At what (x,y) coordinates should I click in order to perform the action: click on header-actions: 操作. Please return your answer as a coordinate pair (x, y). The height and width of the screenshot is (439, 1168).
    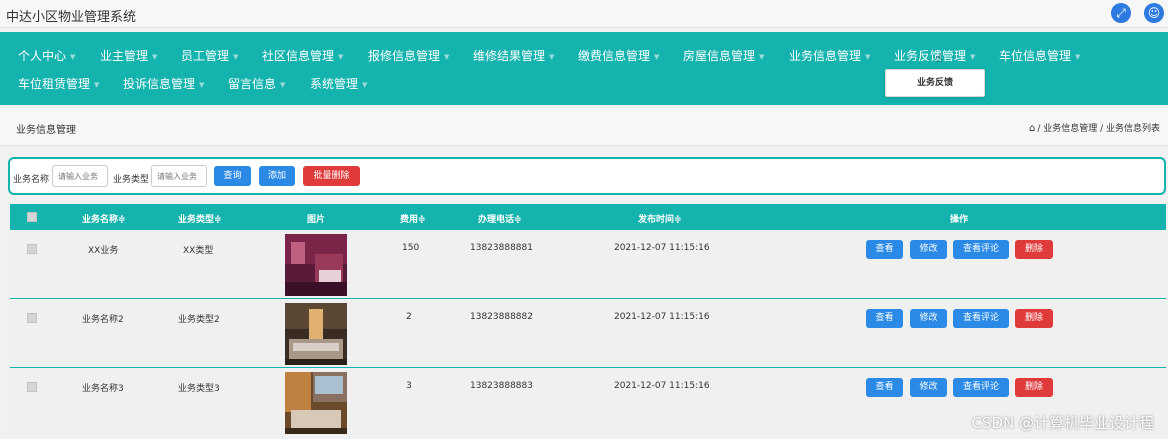
    Looking at the image, I should click on (959, 220).